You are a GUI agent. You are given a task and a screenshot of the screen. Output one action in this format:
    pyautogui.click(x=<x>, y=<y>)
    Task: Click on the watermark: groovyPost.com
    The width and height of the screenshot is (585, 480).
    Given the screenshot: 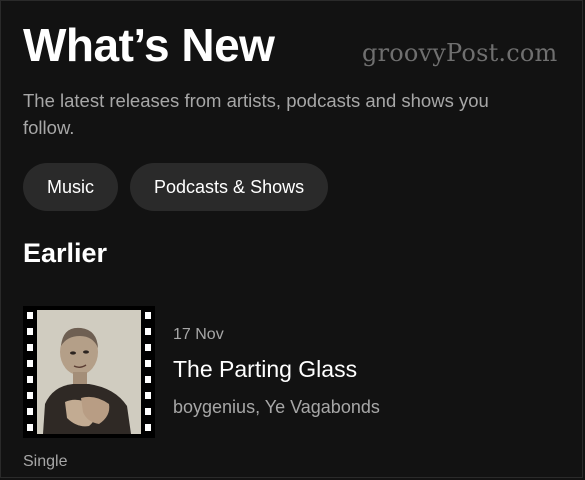 What is the action you would take?
    pyautogui.click(x=460, y=53)
    